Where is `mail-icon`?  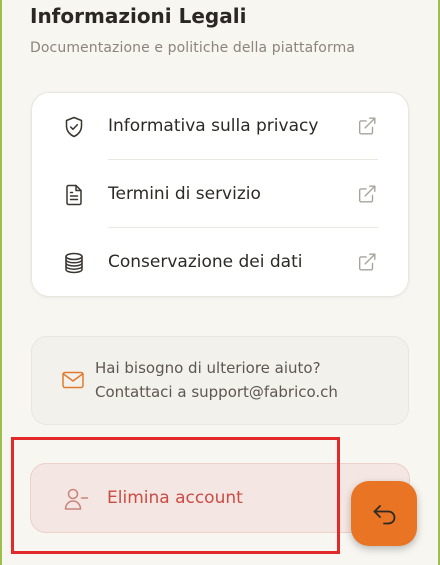
mail-icon is located at coordinates (73, 380).